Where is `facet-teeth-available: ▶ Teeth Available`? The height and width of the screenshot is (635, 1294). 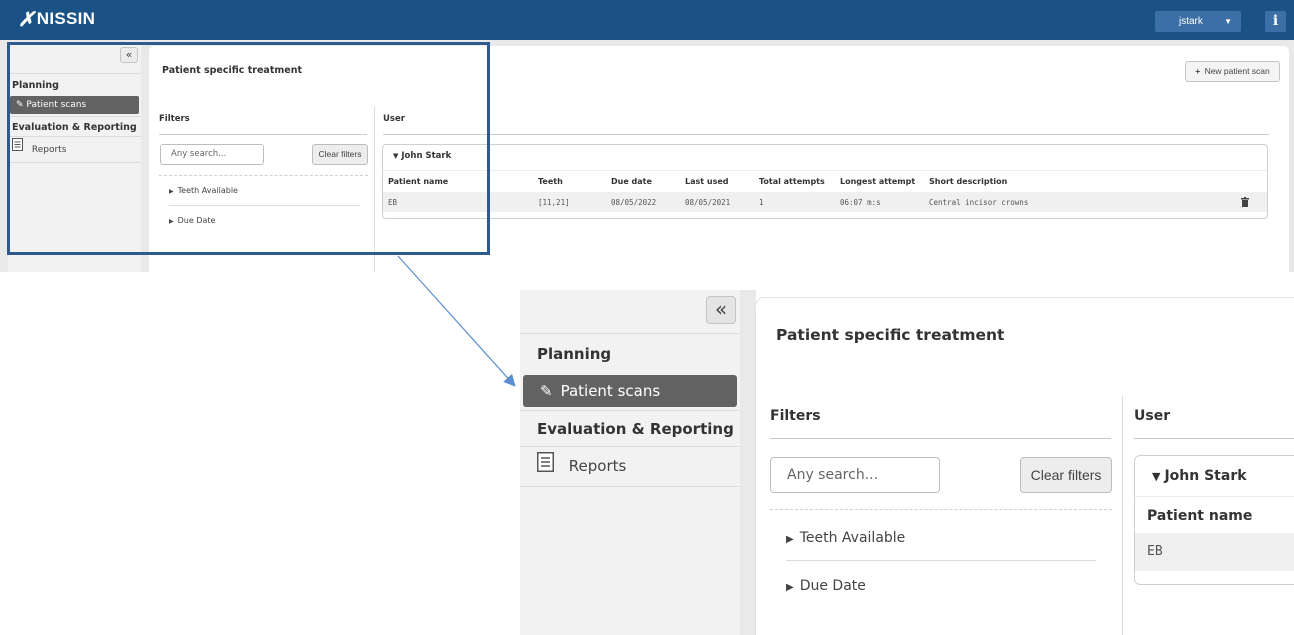 facet-teeth-available: ▶ Teeth Available is located at coordinates (845, 538).